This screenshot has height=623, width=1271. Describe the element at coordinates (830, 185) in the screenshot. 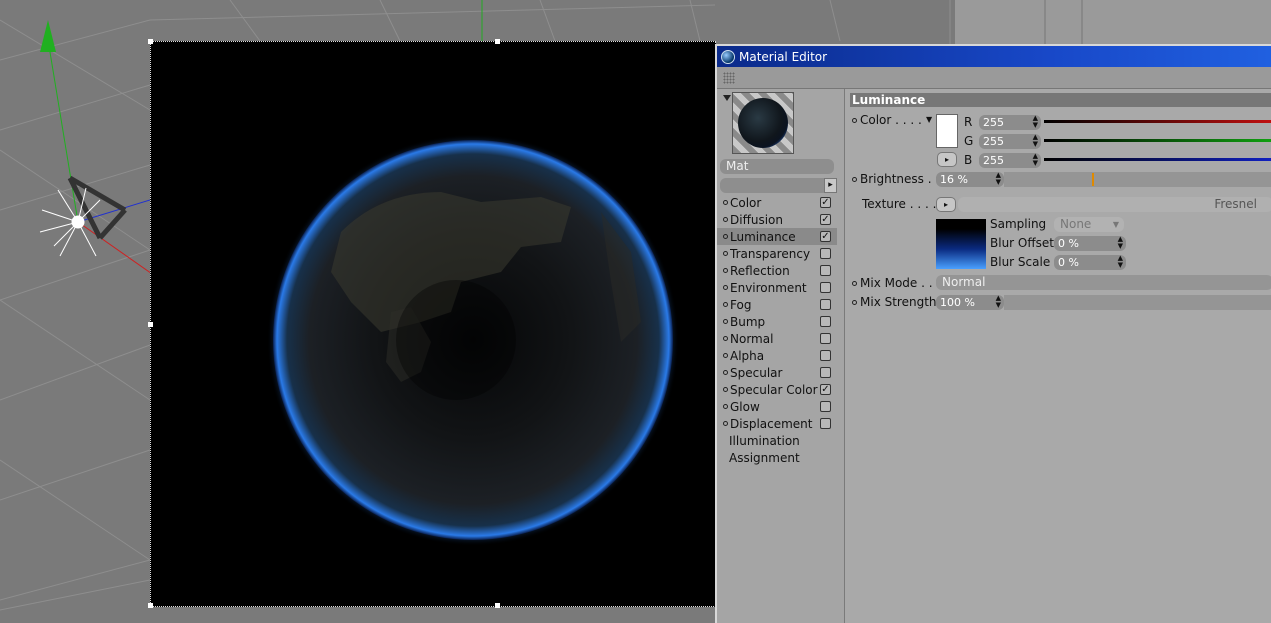

I see `scroll-right-icon: ▸` at that location.